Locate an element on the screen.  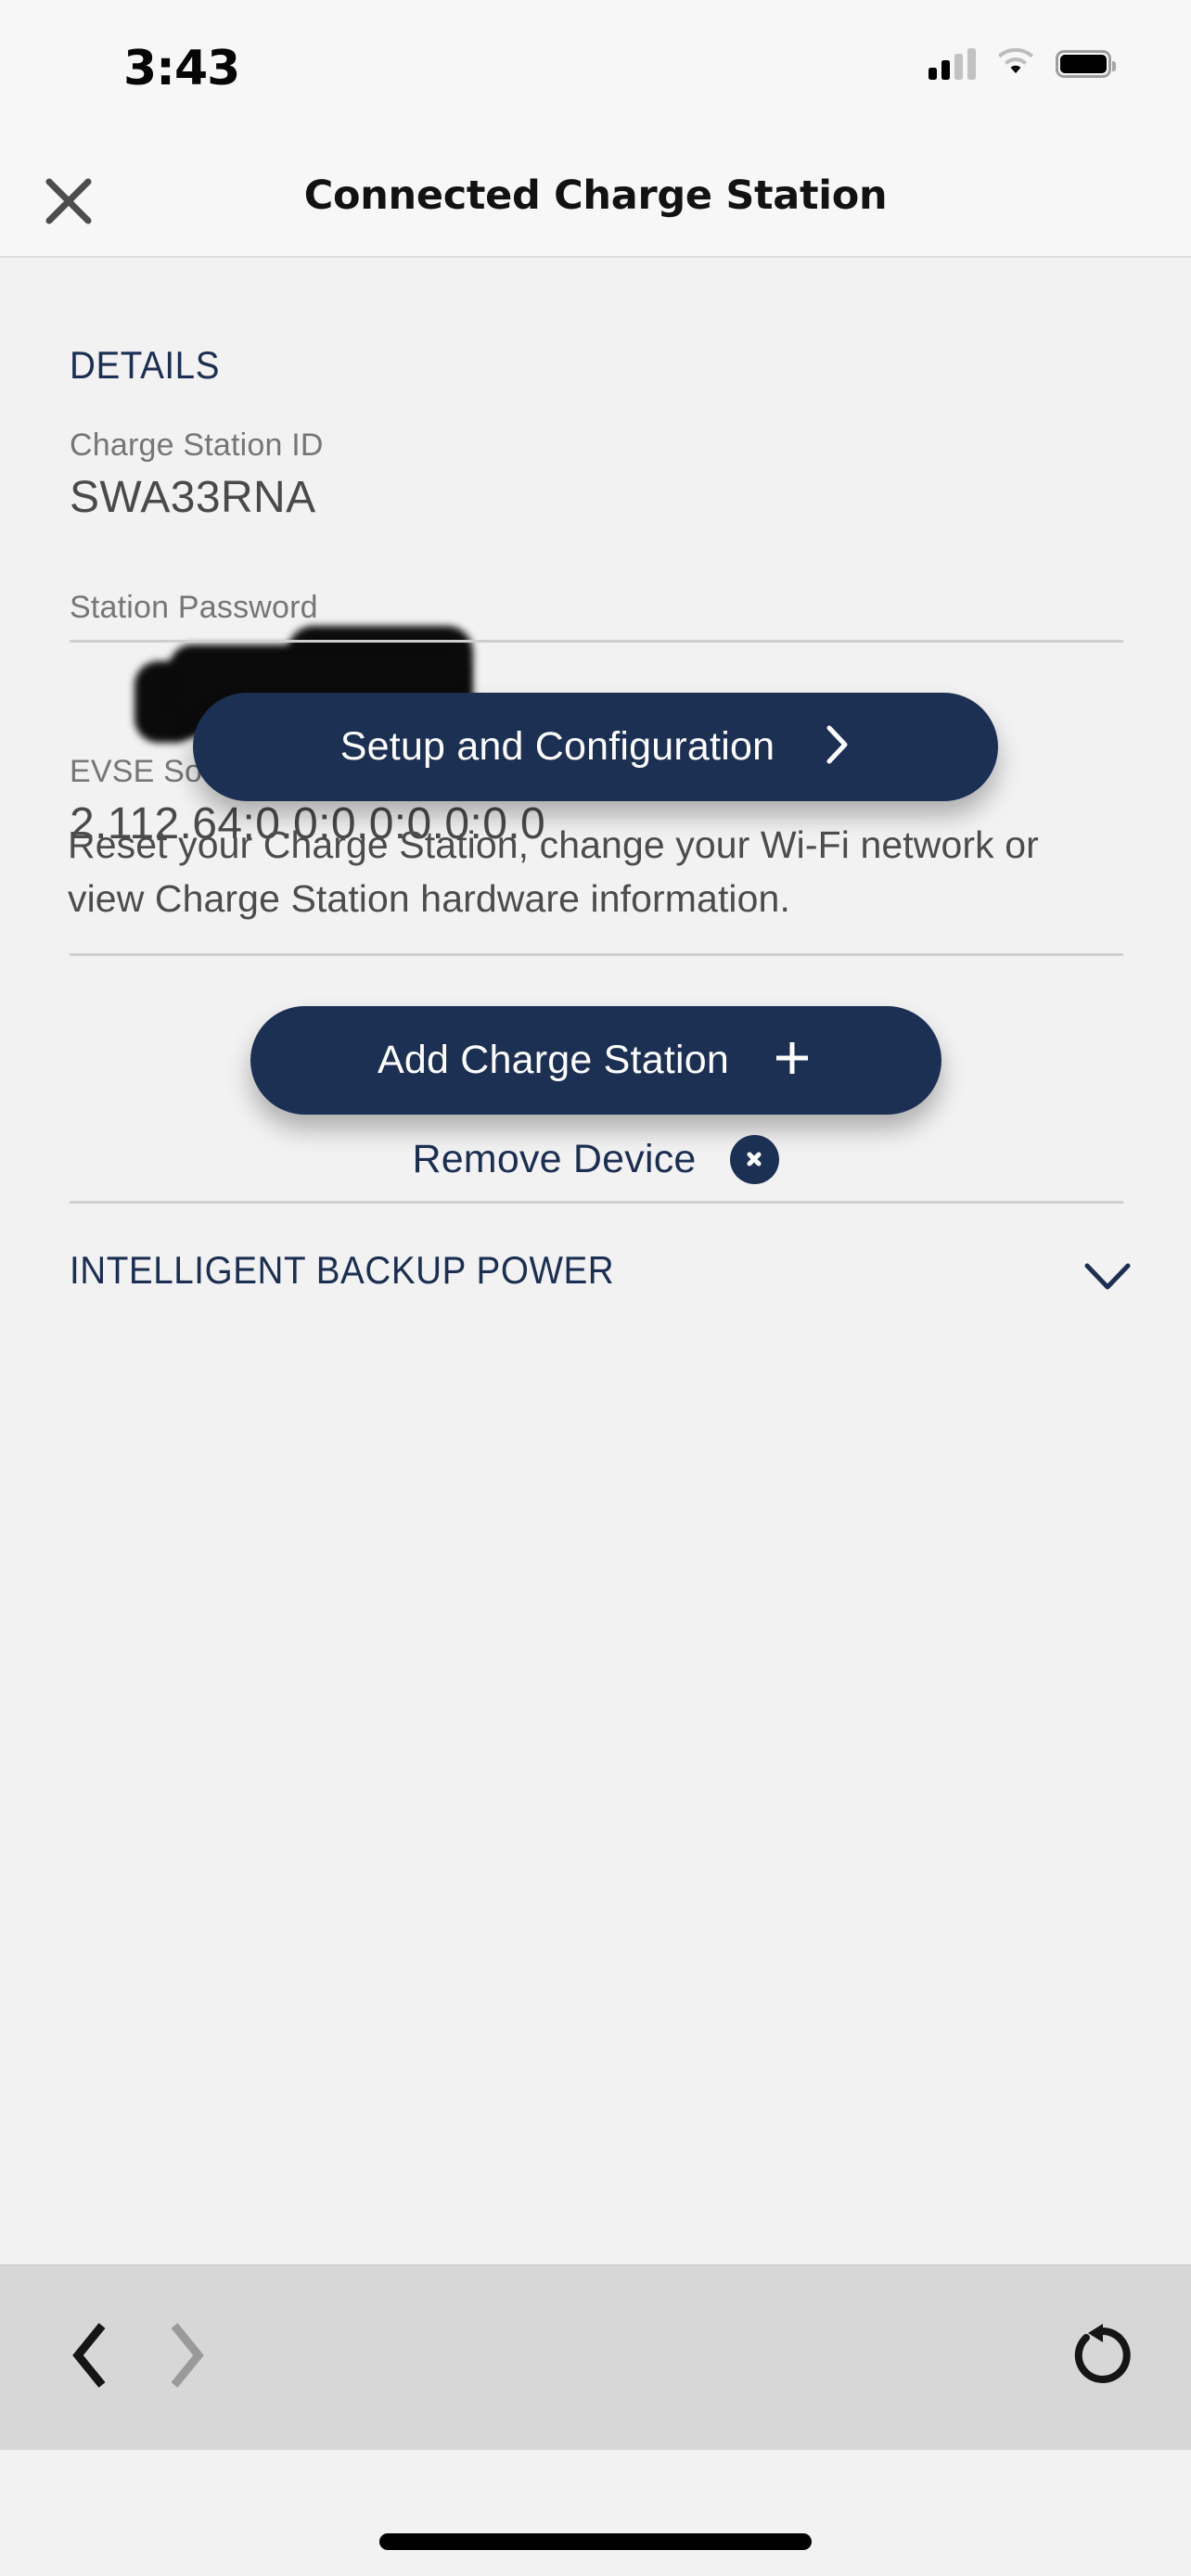
intelligent-backup-power-section: INTELLIGENT BACKUP POWER is located at coordinates (595, 1282).